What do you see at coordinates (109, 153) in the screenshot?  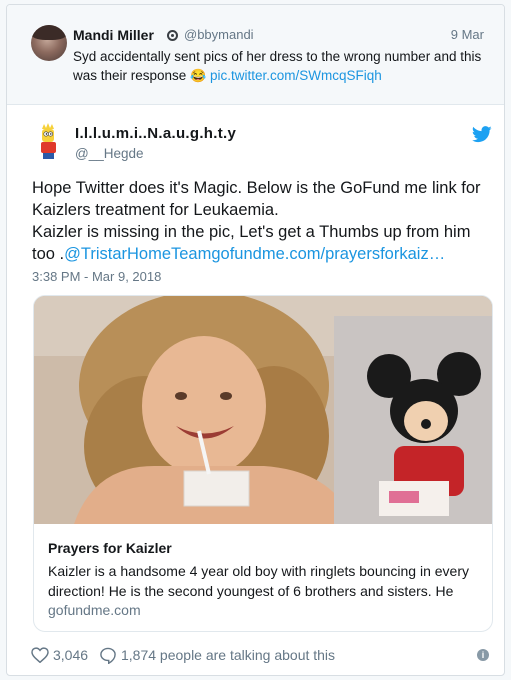 I see `author-handle: @__Hegde` at bounding box center [109, 153].